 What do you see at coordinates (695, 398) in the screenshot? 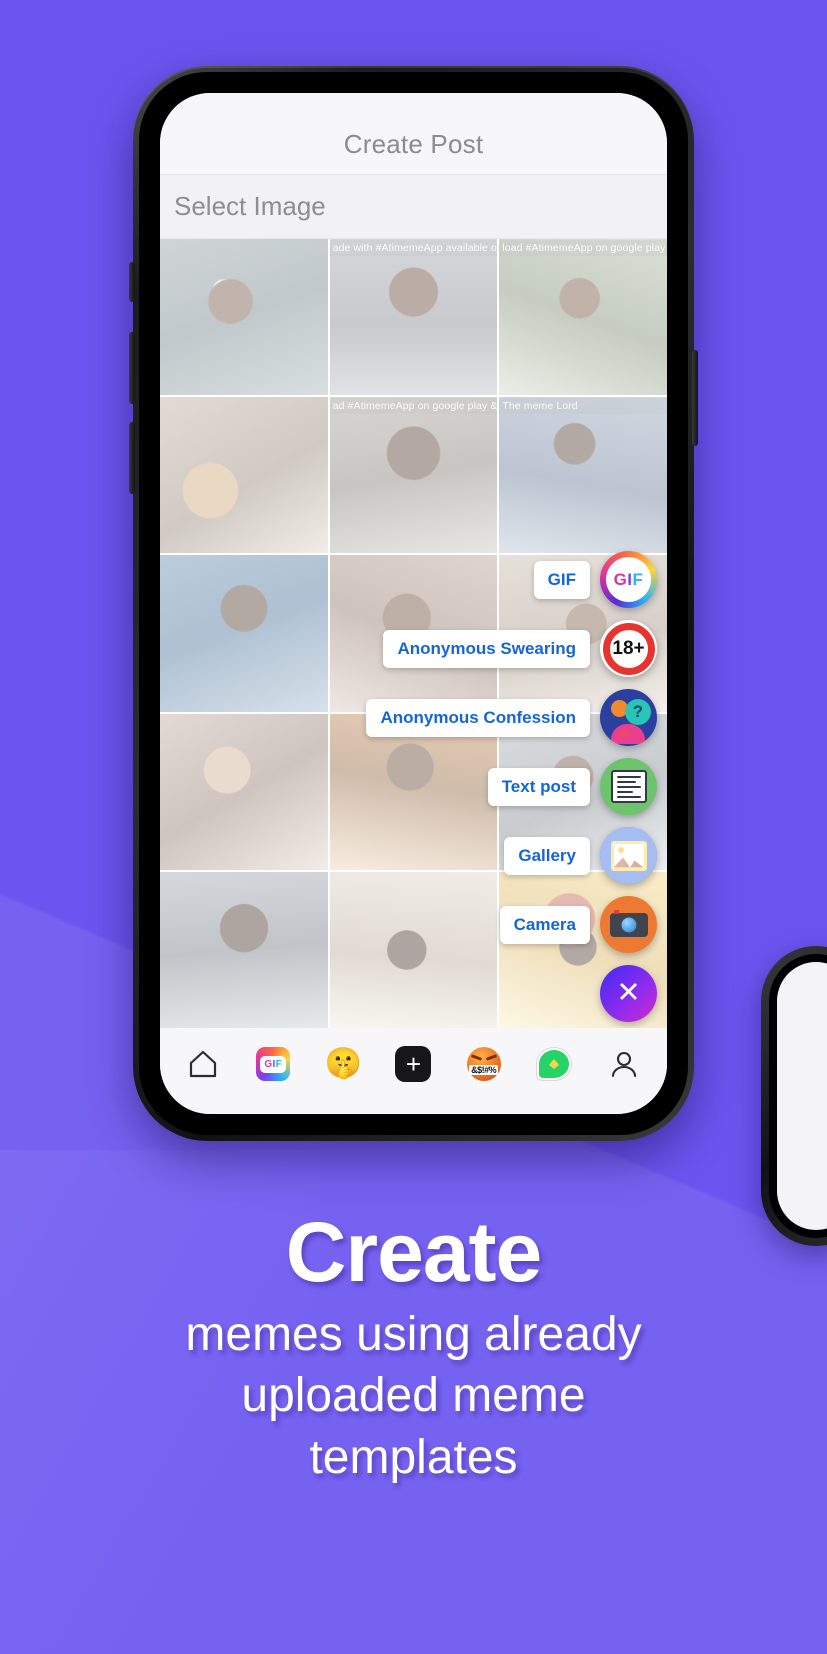
I see `phone-button-power` at bounding box center [695, 398].